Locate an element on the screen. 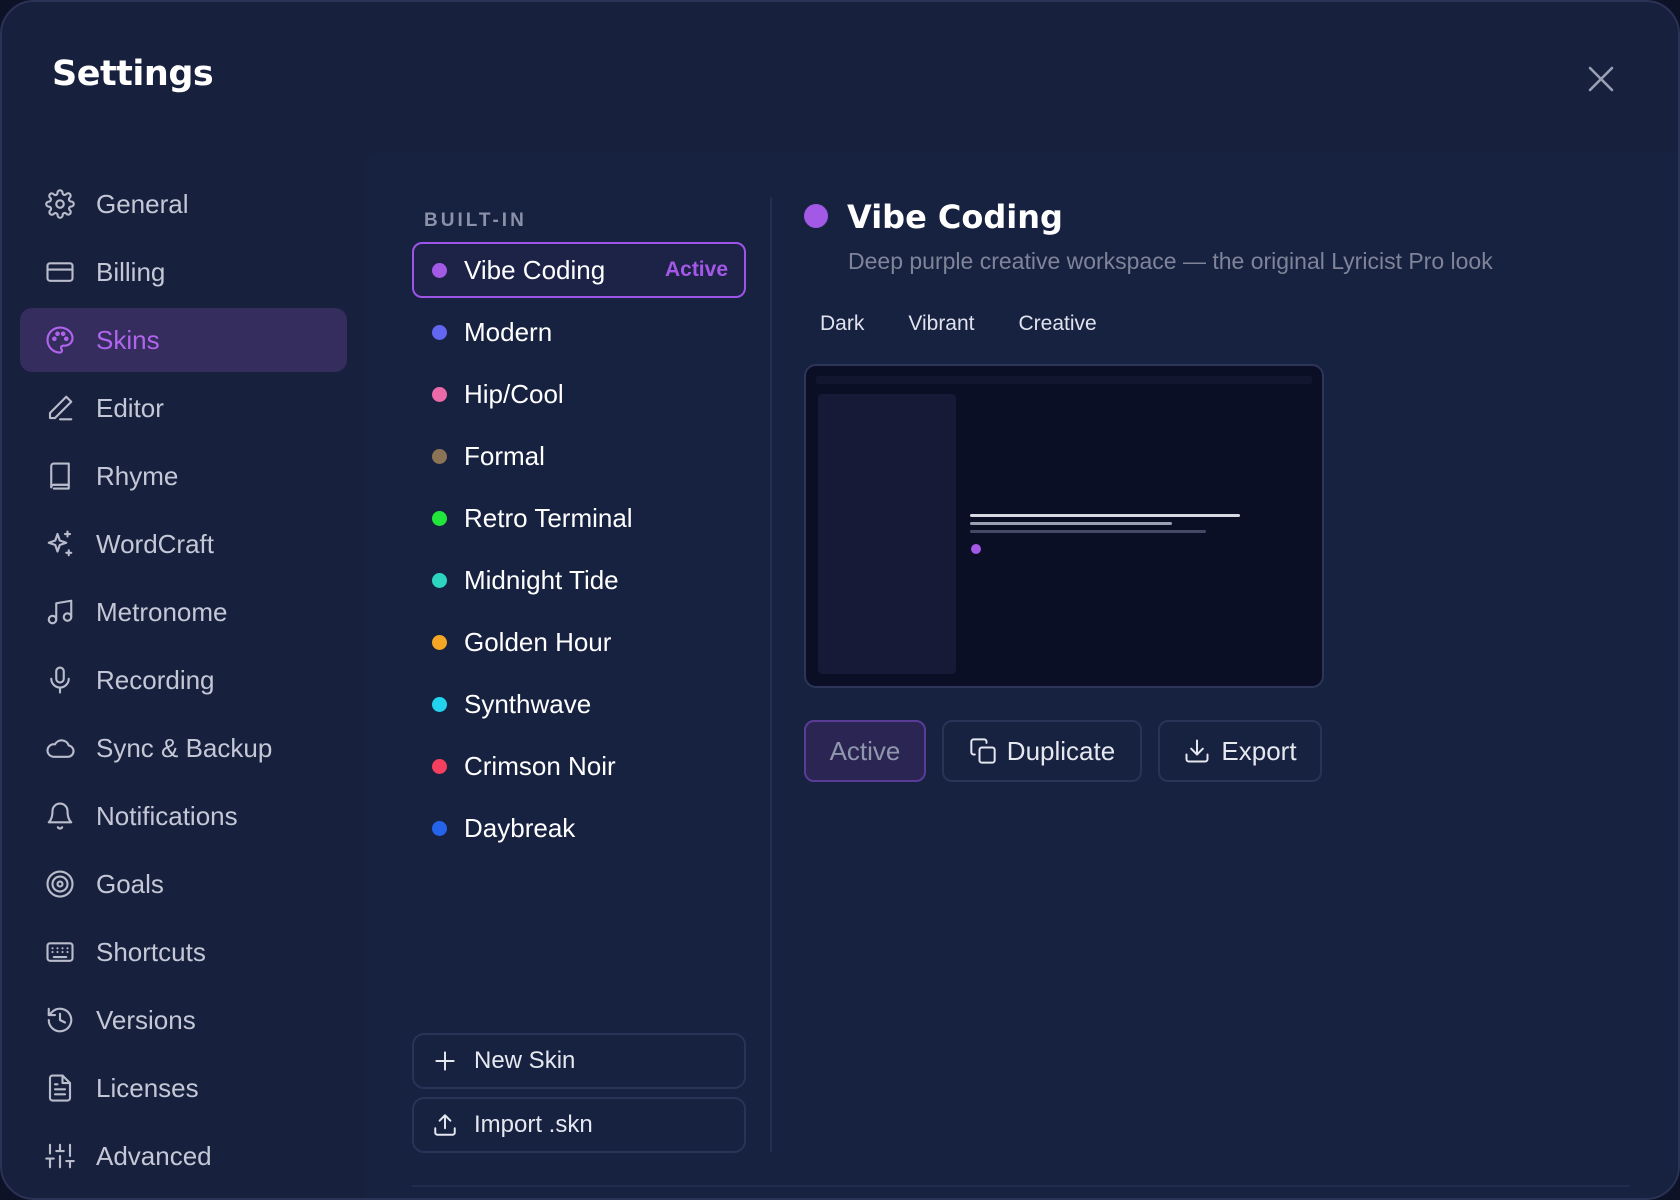 This screenshot has height=1200, width=1680. skin-item-midnight-tide: Midnight Tide is located at coordinates (579, 580).